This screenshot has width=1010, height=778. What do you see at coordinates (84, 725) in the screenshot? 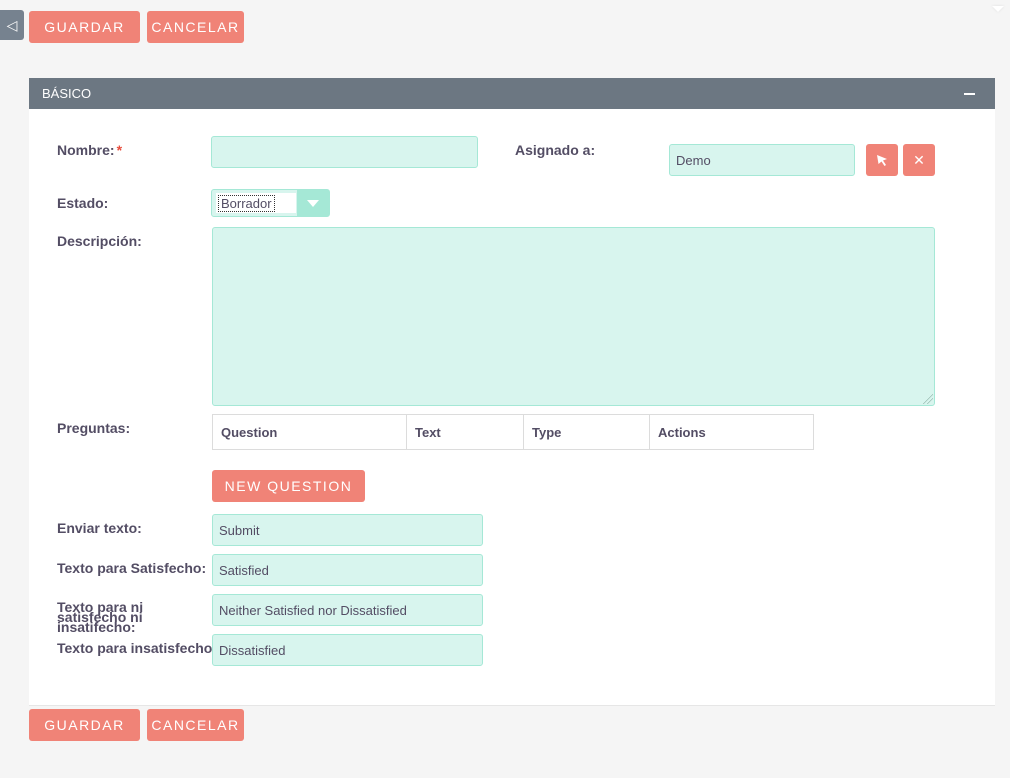
I see `save-button-bottom: GUARDAR` at bounding box center [84, 725].